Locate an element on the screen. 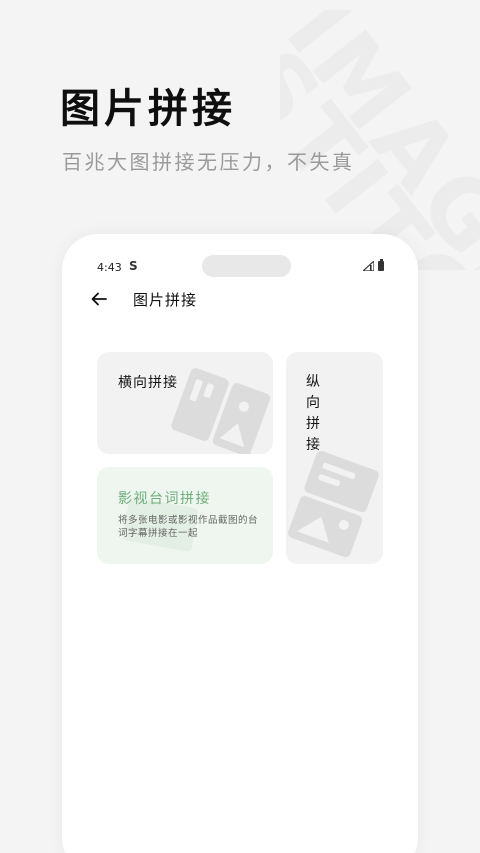 The width and height of the screenshot is (480, 853). vertical-stitch-card: 纵向拼接 is located at coordinates (334, 458).